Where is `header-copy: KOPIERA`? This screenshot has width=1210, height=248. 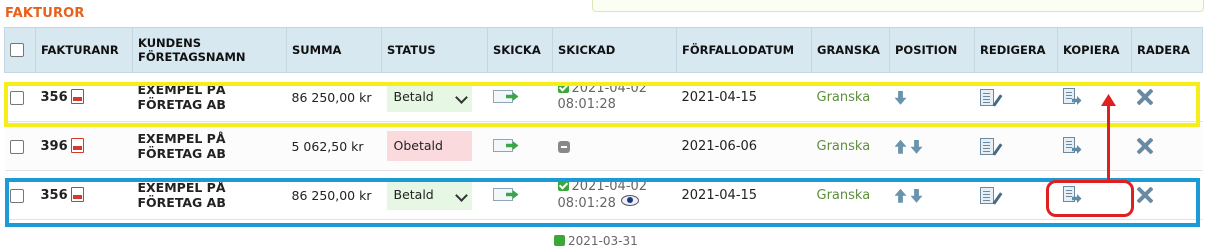 header-copy: KOPIERA is located at coordinates (1094, 50).